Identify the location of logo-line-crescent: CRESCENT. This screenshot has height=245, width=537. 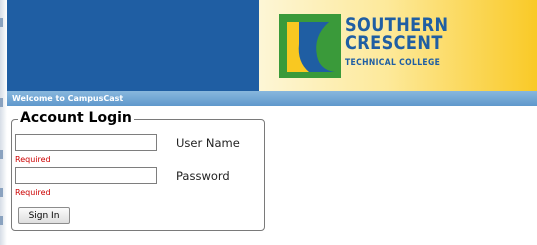
(394, 43).